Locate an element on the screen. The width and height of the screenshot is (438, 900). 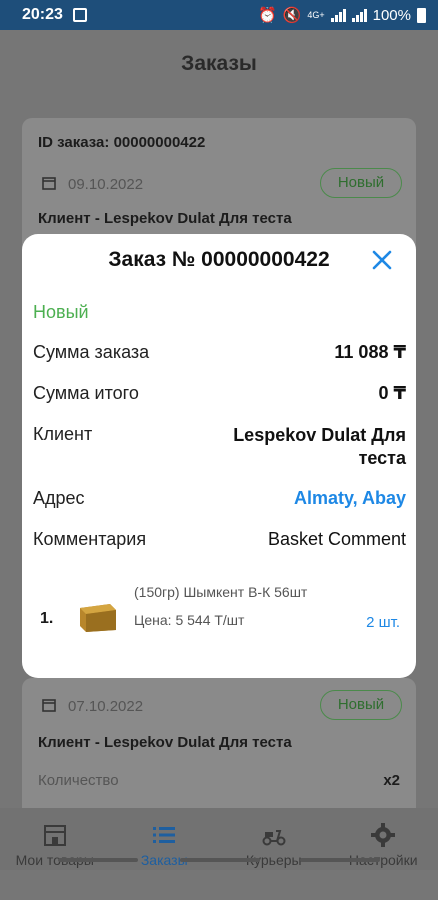
comment-label: Комментария is located at coordinates (90, 539).